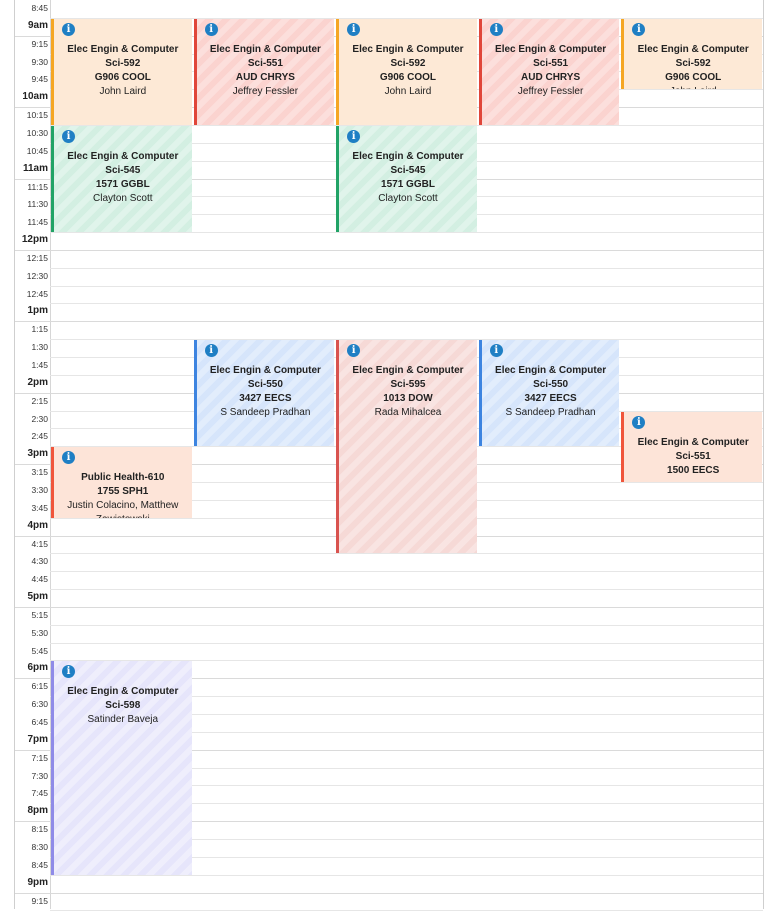  What do you see at coordinates (39, 632) in the screenshot?
I see `time-label: 5:30` at bounding box center [39, 632].